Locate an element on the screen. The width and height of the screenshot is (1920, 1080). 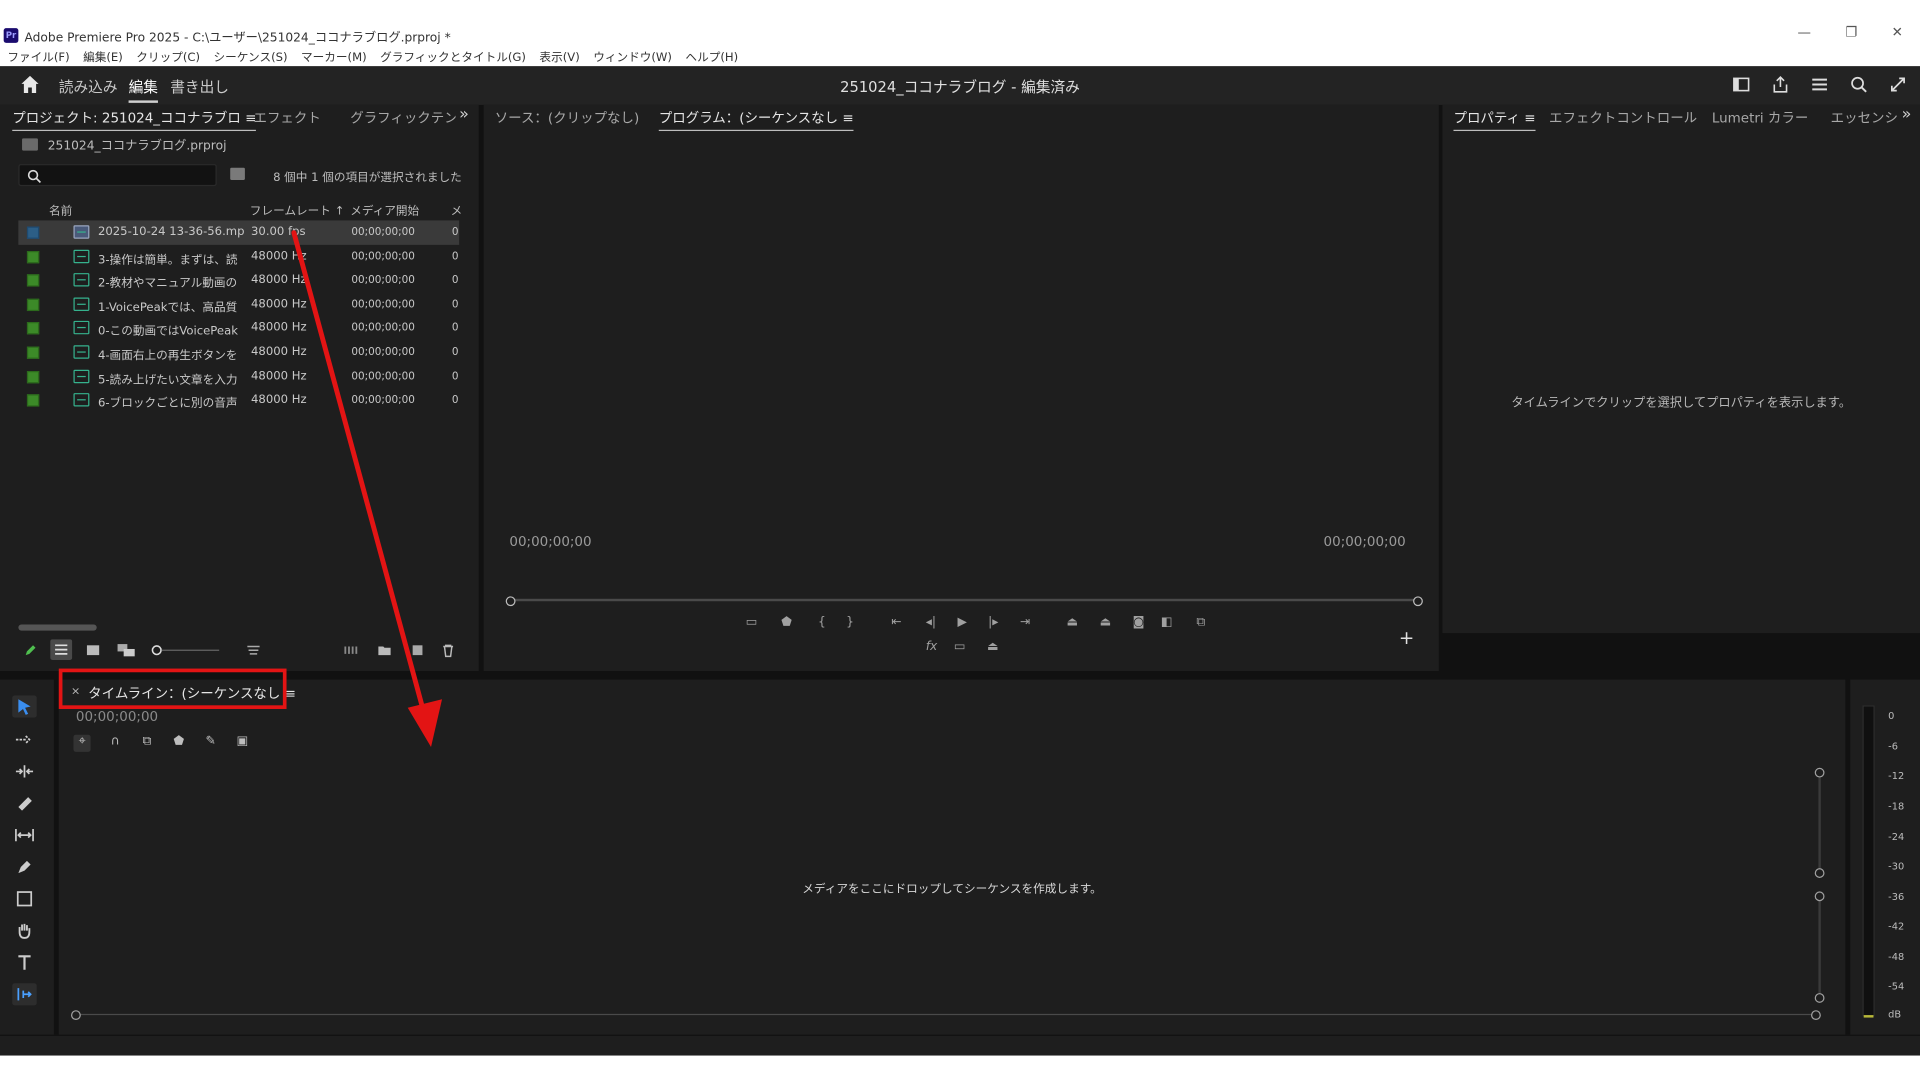
comparison-view-icon: ◧ is located at coordinates (1167, 622).